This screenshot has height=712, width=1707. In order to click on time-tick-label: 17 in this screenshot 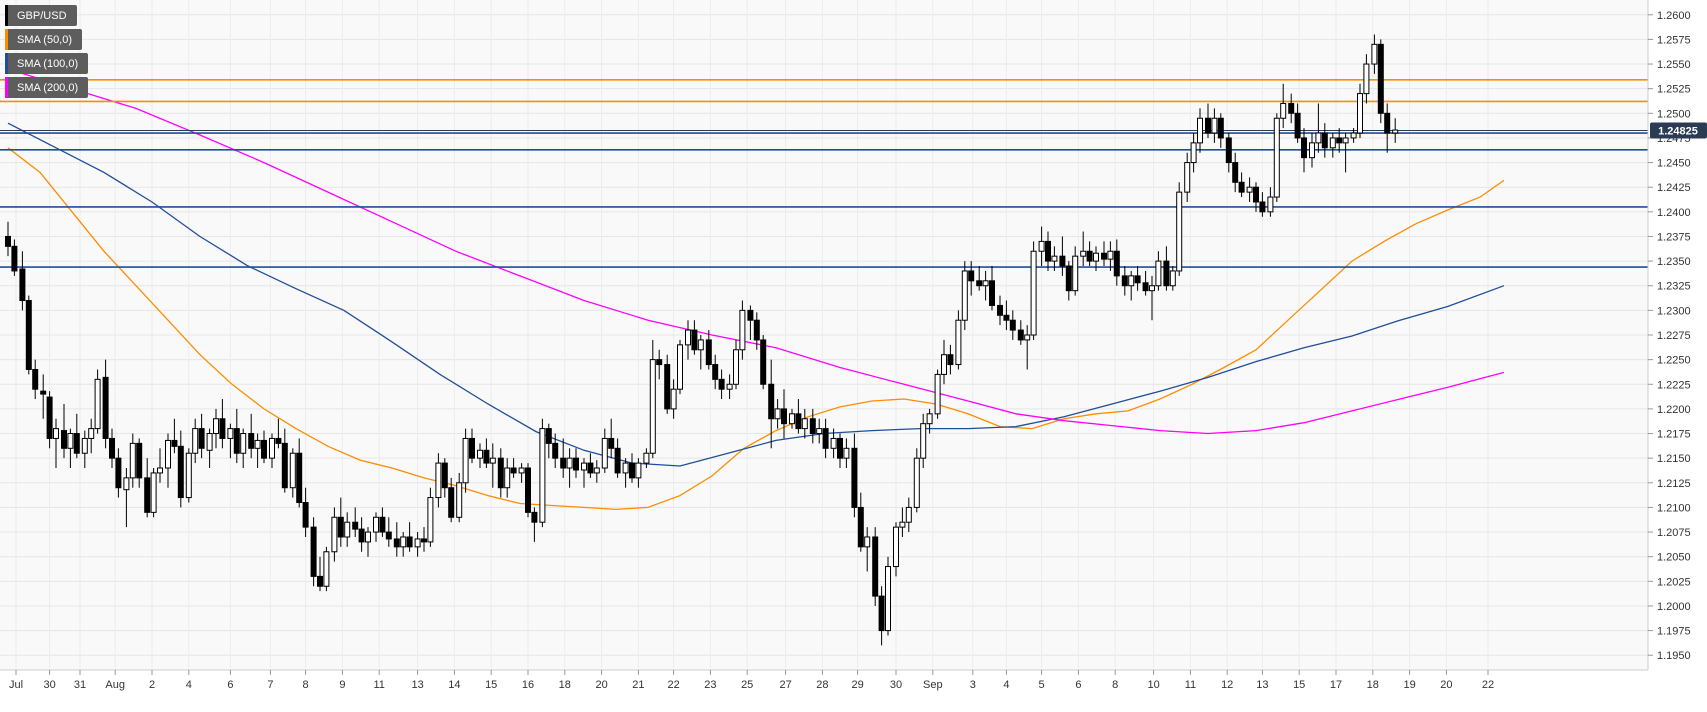, I will do `click(1336, 685)`.